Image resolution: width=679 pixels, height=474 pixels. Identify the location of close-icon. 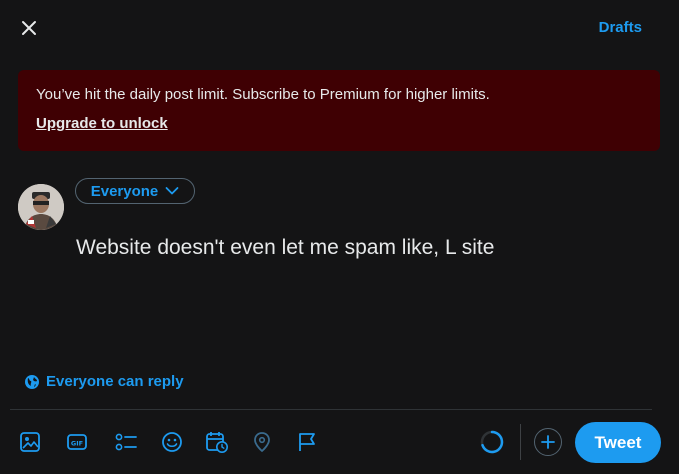
(29, 28).